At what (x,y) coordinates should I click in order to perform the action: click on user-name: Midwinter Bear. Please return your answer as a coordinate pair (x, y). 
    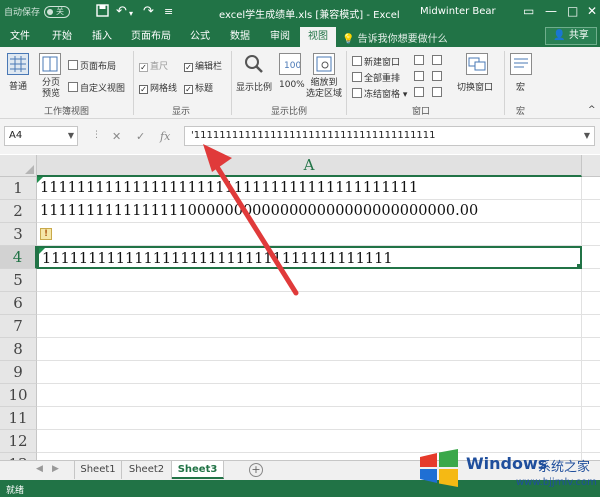
    Looking at the image, I should click on (458, 11).